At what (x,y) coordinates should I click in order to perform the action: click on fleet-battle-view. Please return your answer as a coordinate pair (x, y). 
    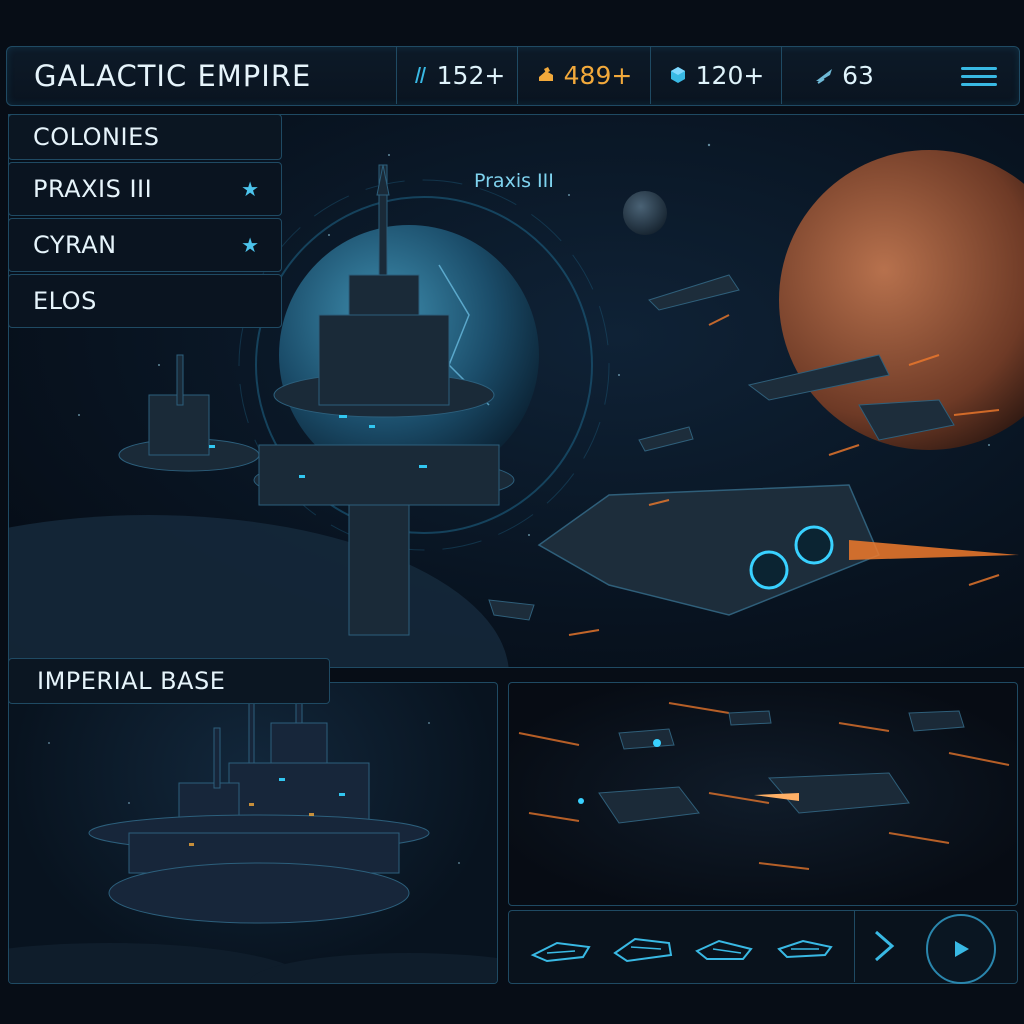
    Looking at the image, I should click on (763, 794).